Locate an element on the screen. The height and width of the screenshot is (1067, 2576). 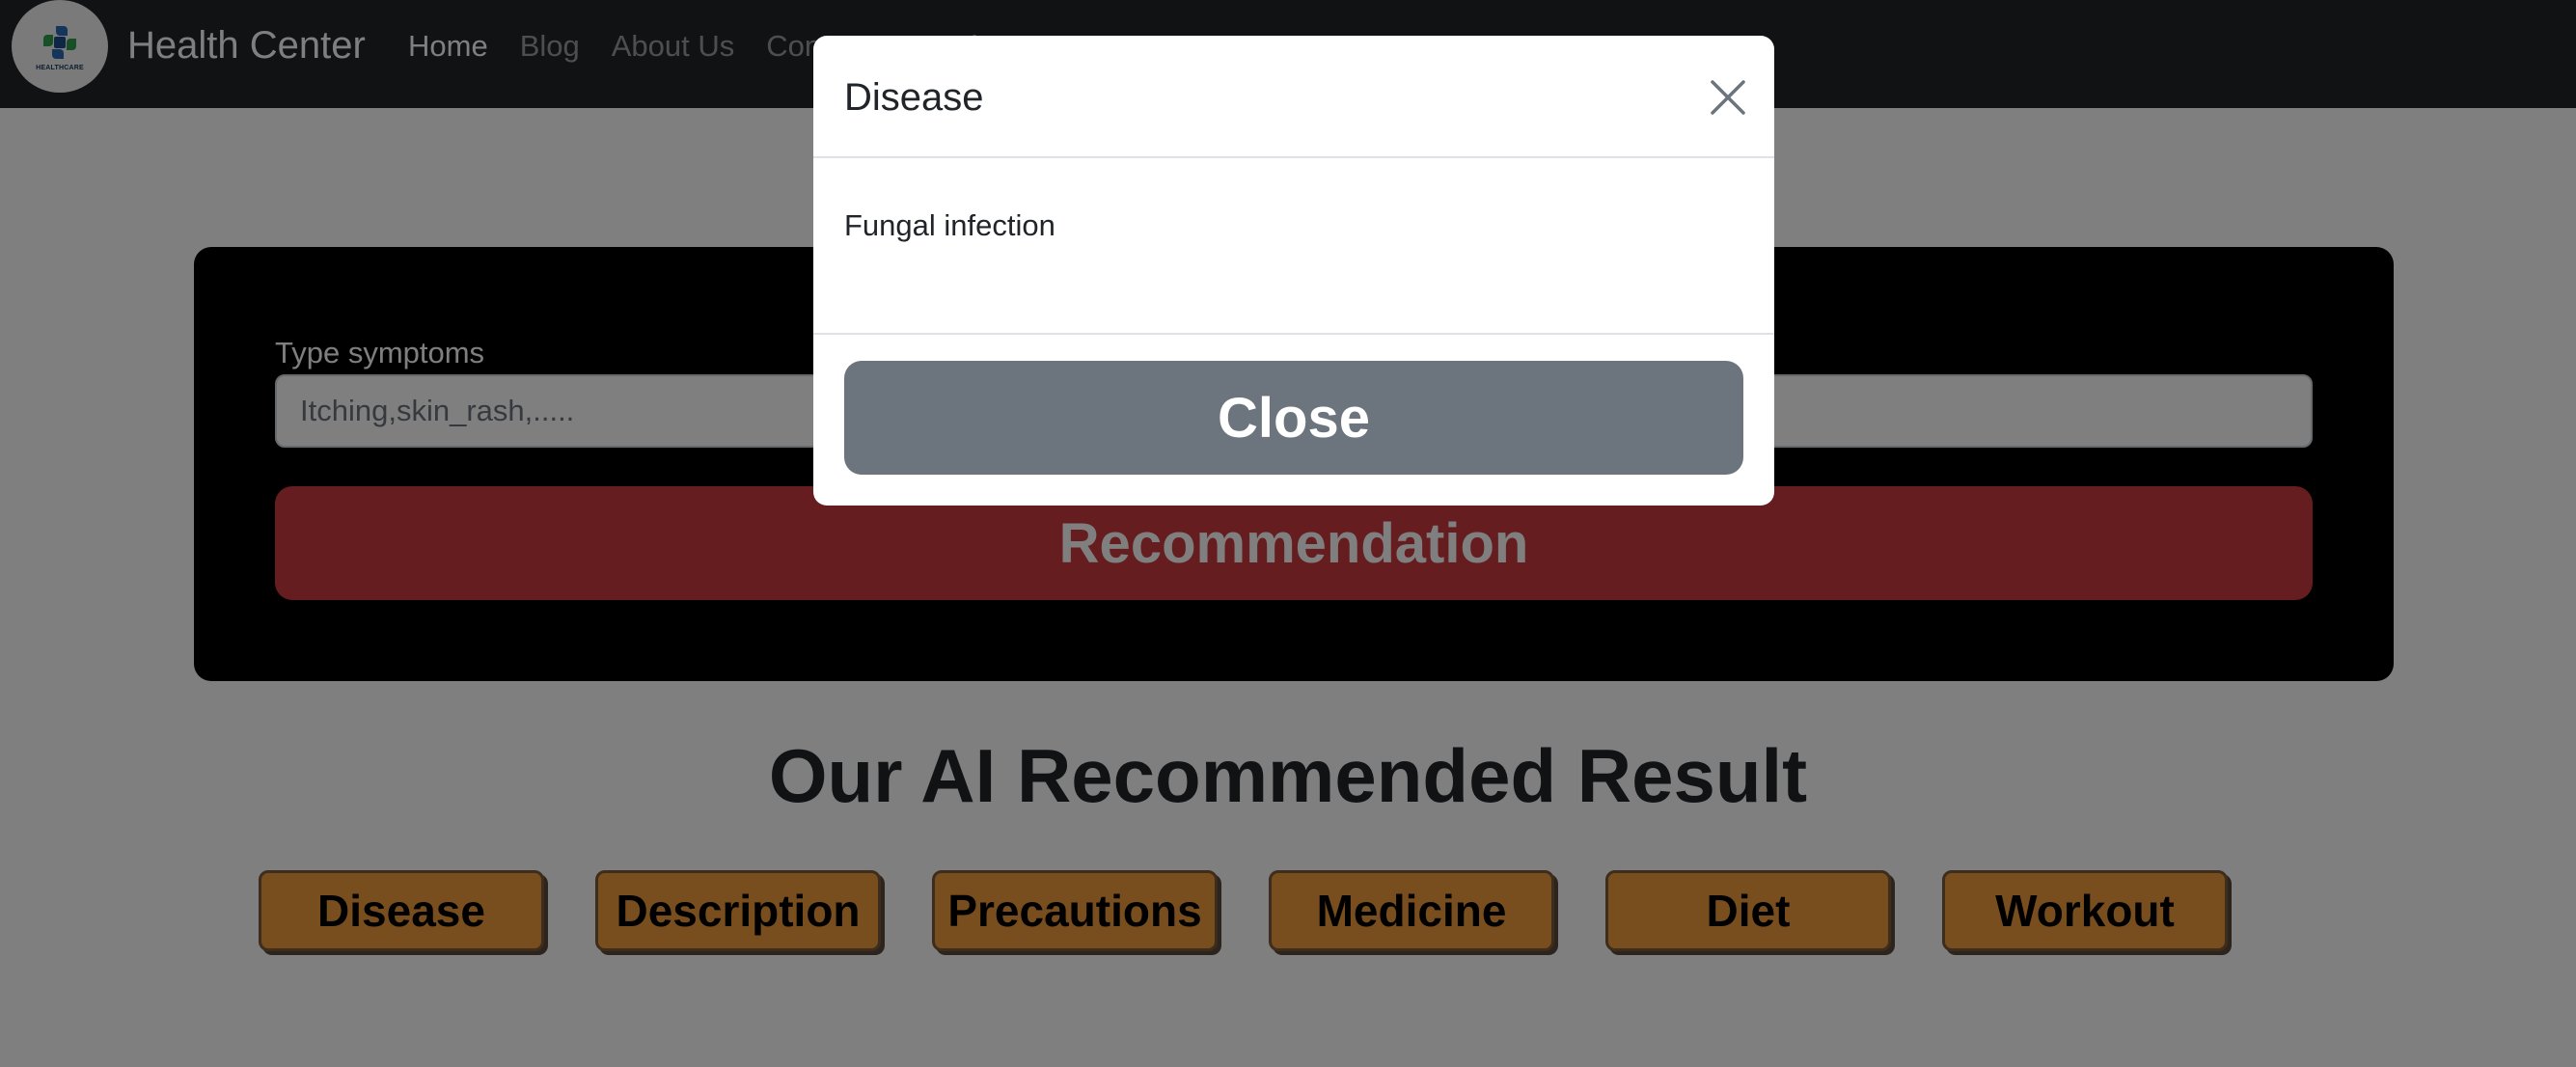
disease-result-text: Fungal infection is located at coordinates (950, 225).